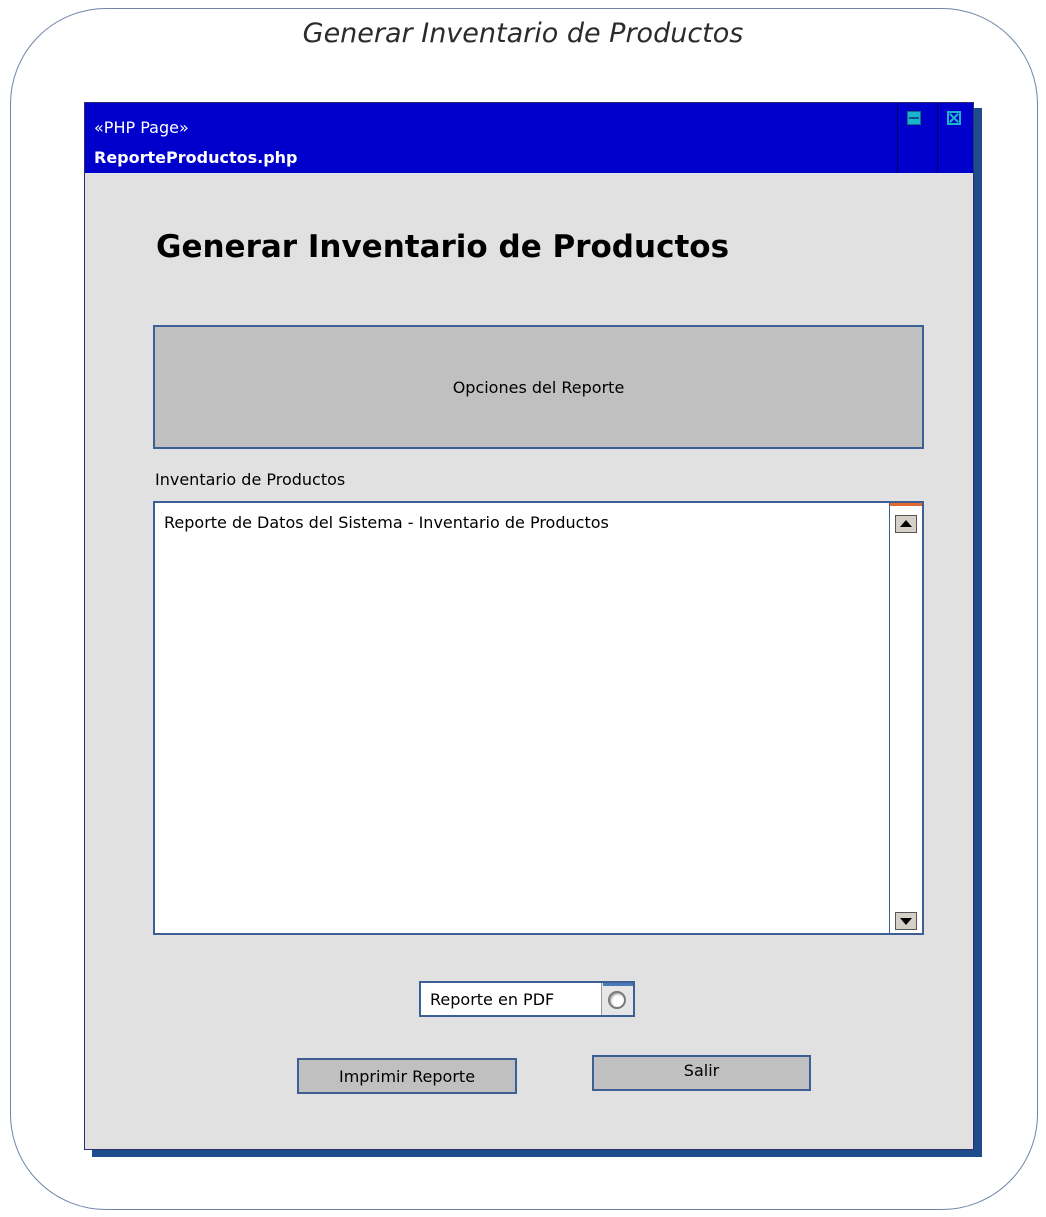 The image size is (1046, 1217). What do you see at coordinates (523, 33) in the screenshot?
I see `diagram-title: Generar Inventario de Productos` at bounding box center [523, 33].